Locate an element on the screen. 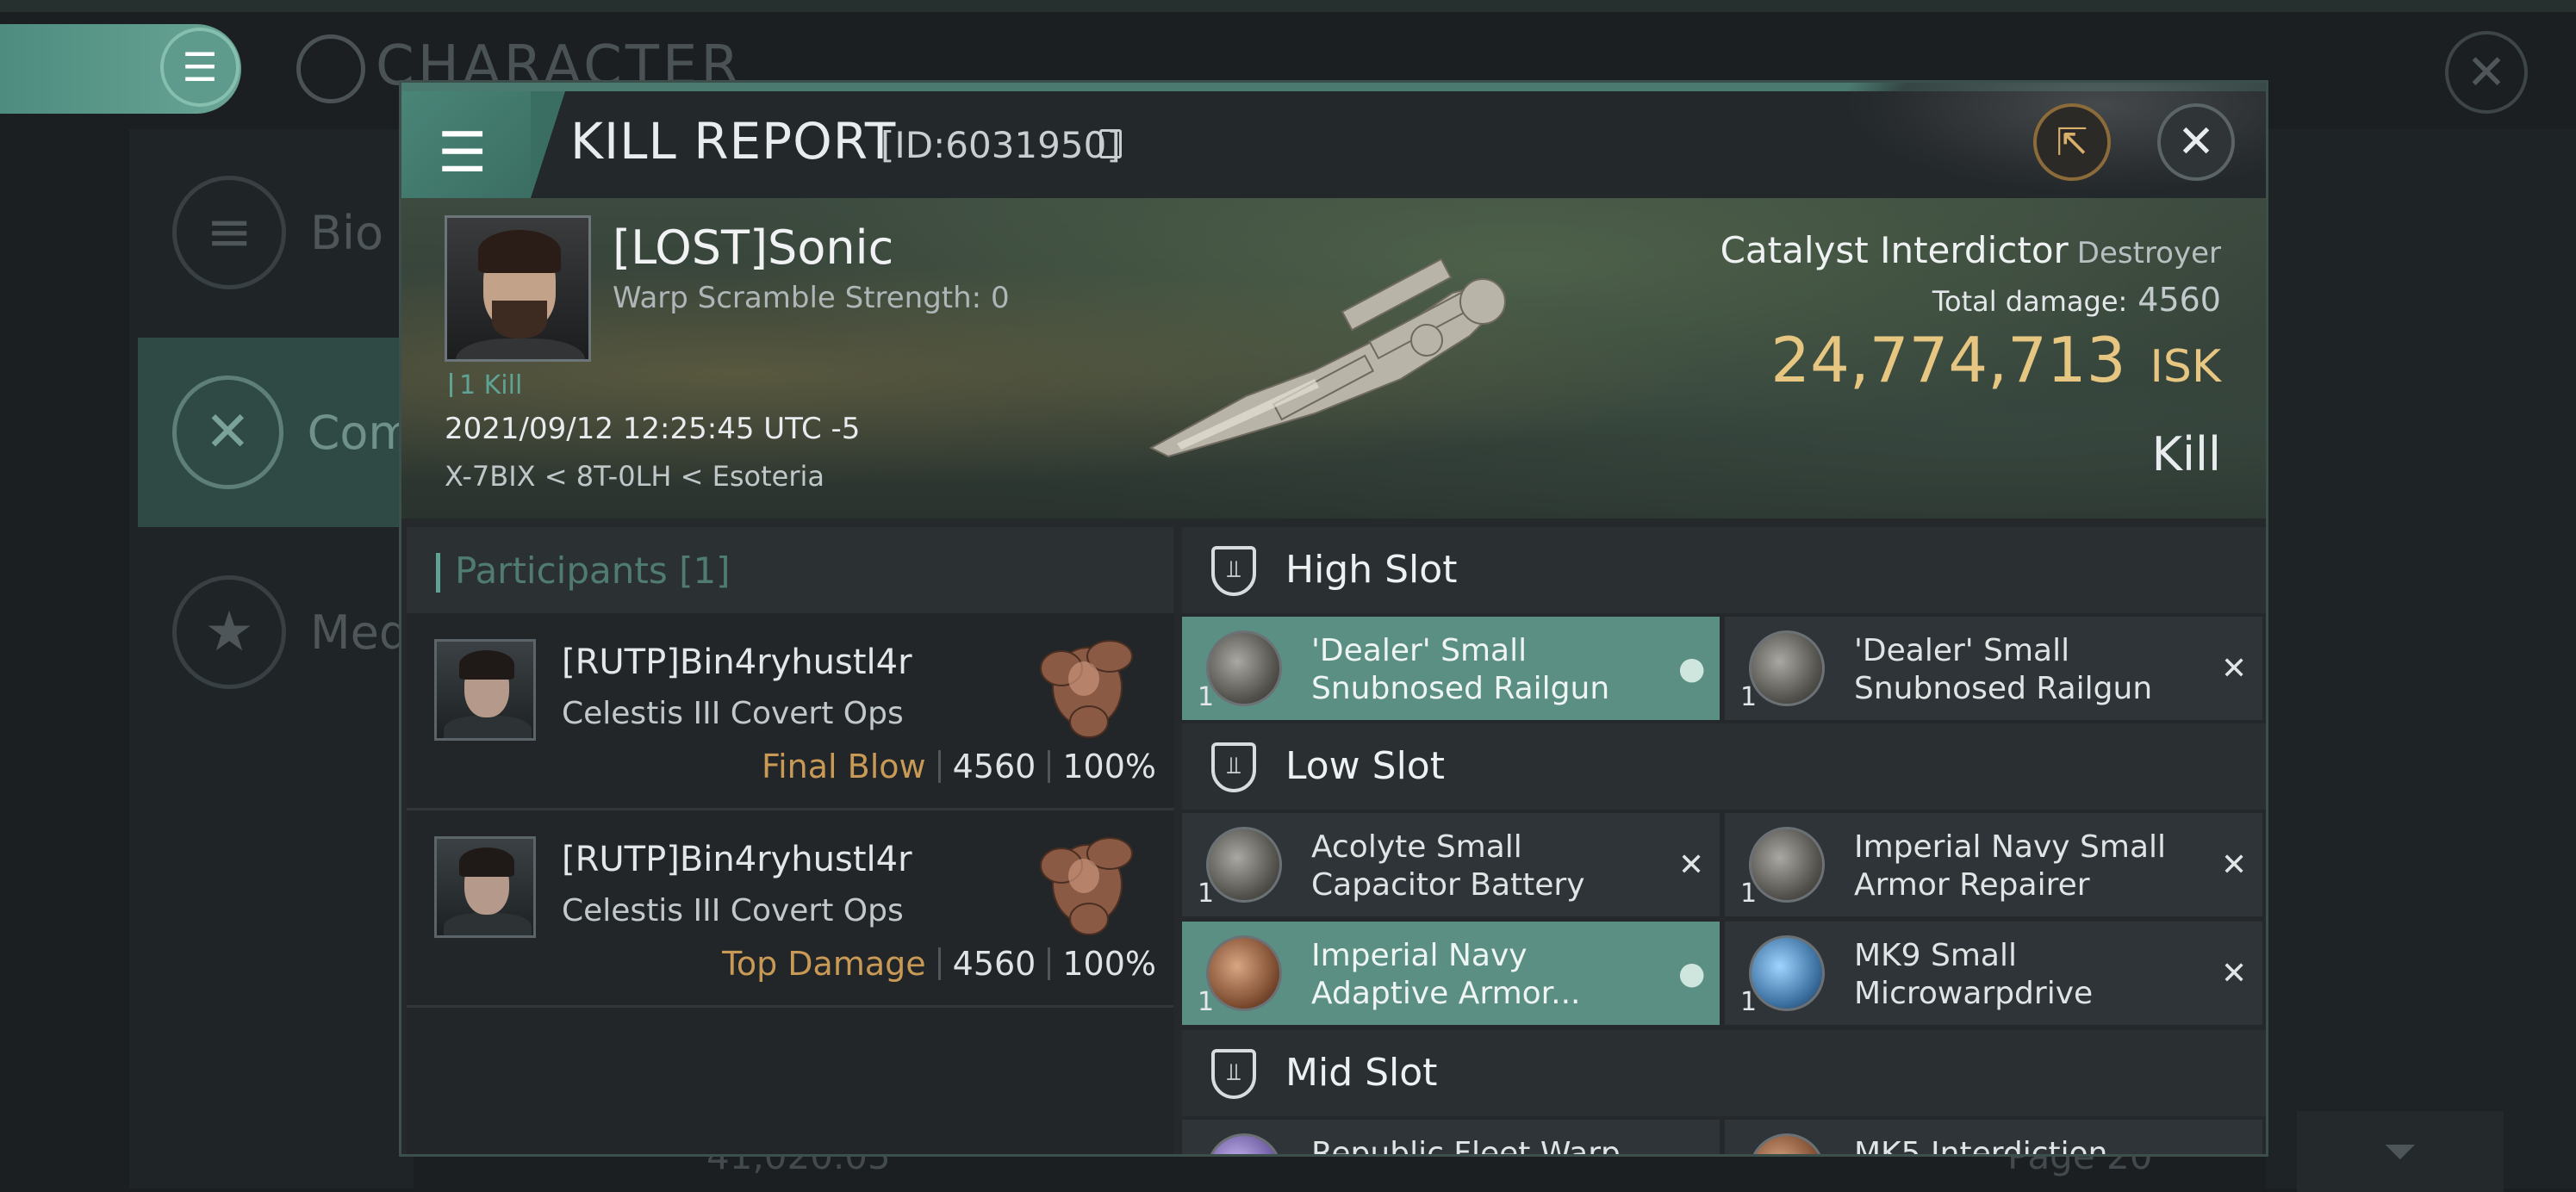 The height and width of the screenshot is (1192, 2576). kill-id: [ID:6031950] is located at coordinates (1001, 145).